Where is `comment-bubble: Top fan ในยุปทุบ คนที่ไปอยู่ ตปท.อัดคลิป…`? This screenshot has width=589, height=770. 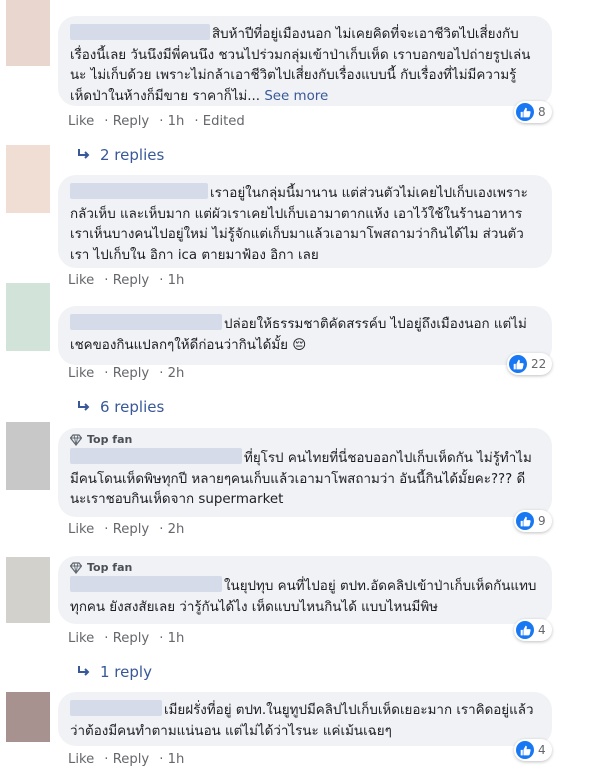 comment-bubble: Top fan ในยุปทุบ คนที่ไปอยู่ ตปท.อัดคลิป… is located at coordinates (305, 590).